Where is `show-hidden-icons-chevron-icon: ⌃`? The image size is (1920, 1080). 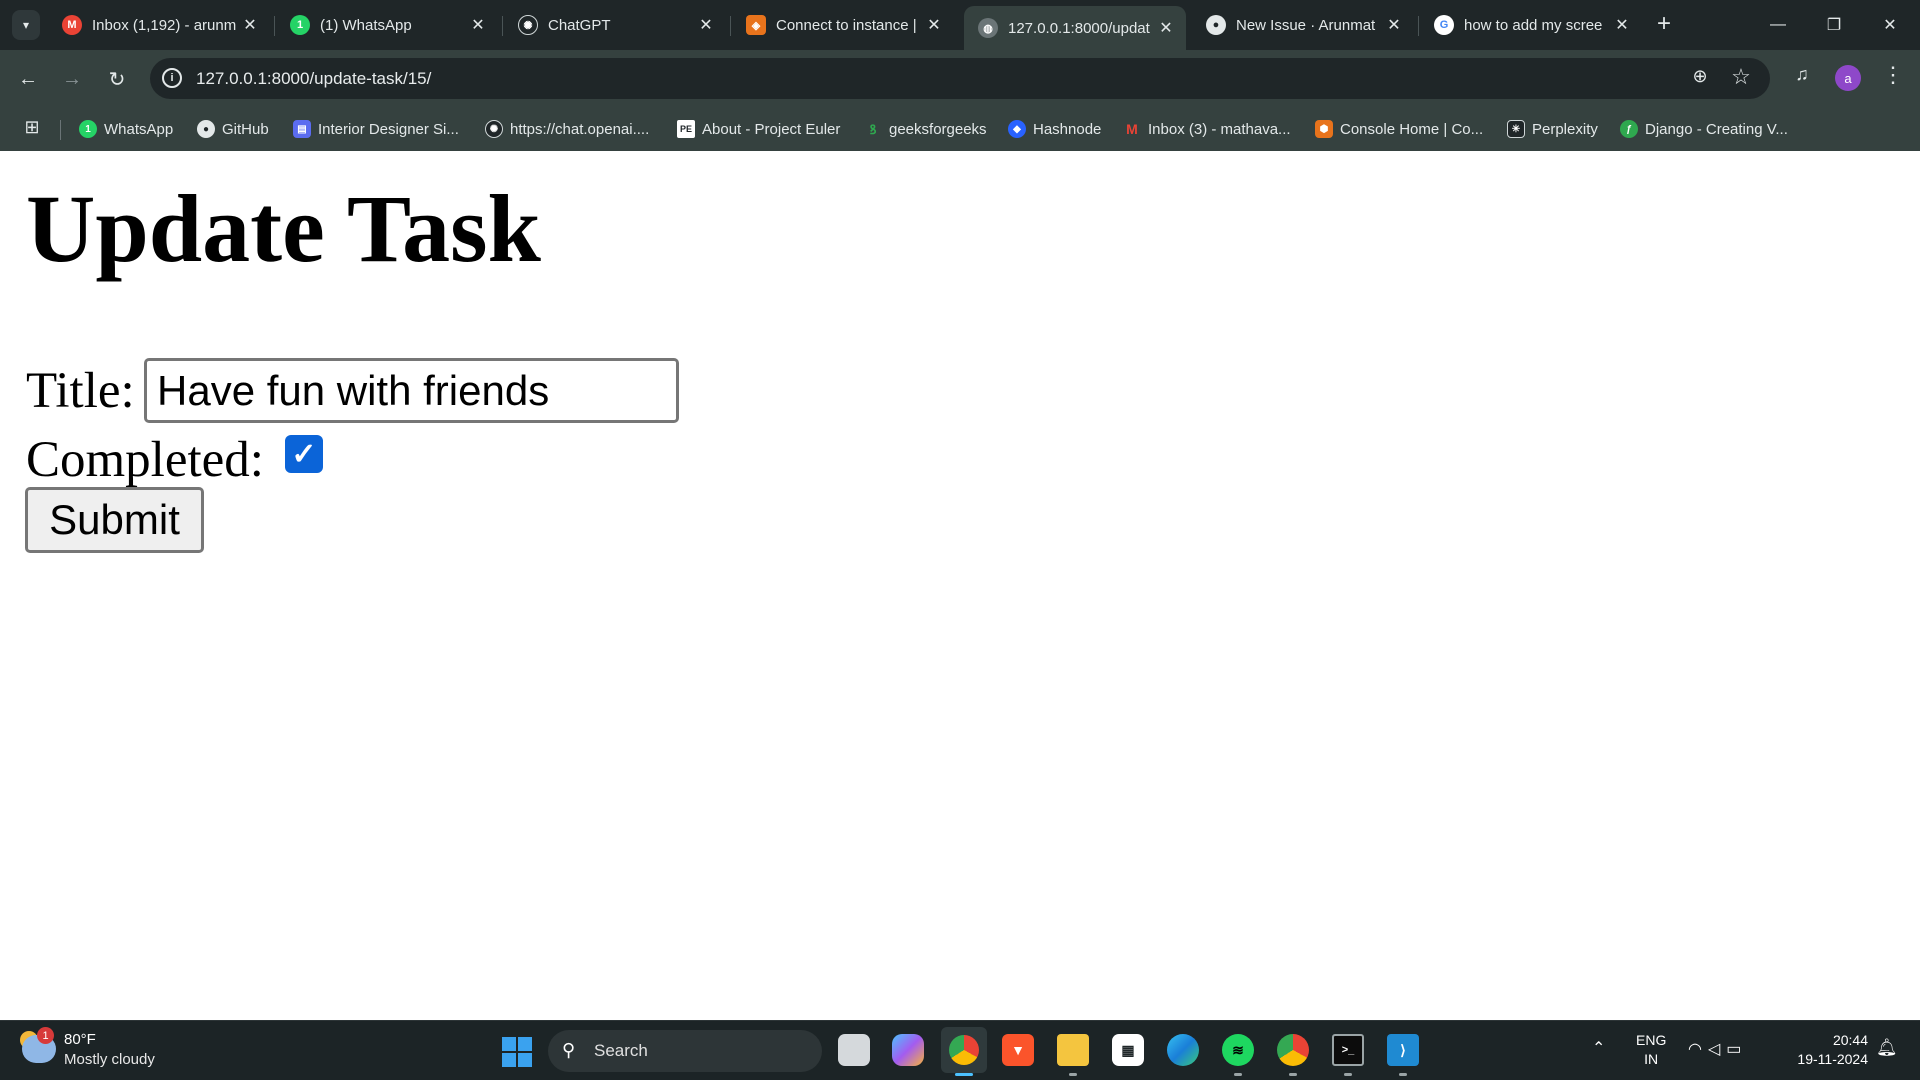 show-hidden-icons-chevron-icon: ⌃ is located at coordinates (1598, 1048).